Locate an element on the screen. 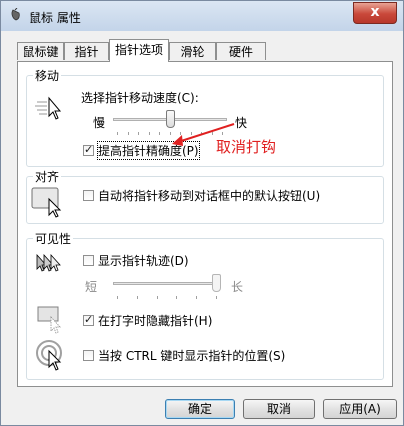  annotation-text: 取消打钩 is located at coordinates (246, 147).